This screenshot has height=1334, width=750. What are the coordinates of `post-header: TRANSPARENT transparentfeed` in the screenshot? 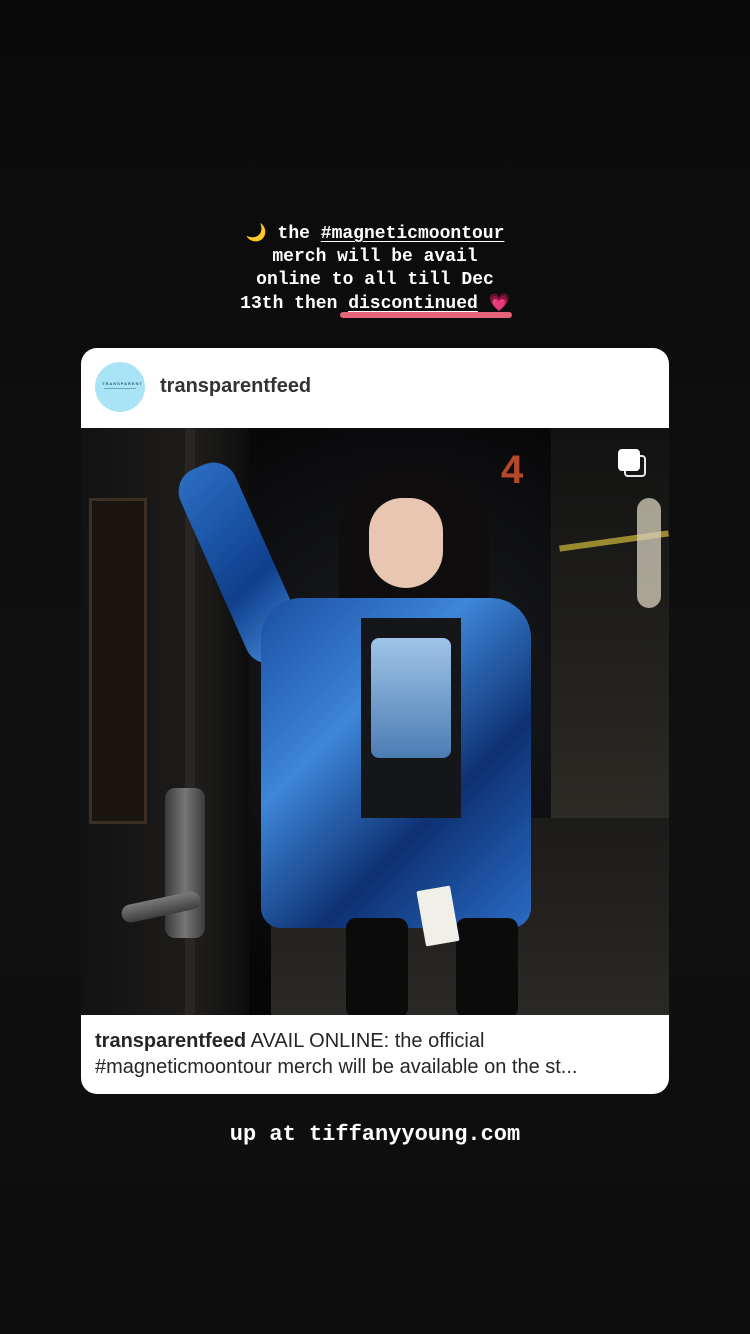 It's located at (375, 388).